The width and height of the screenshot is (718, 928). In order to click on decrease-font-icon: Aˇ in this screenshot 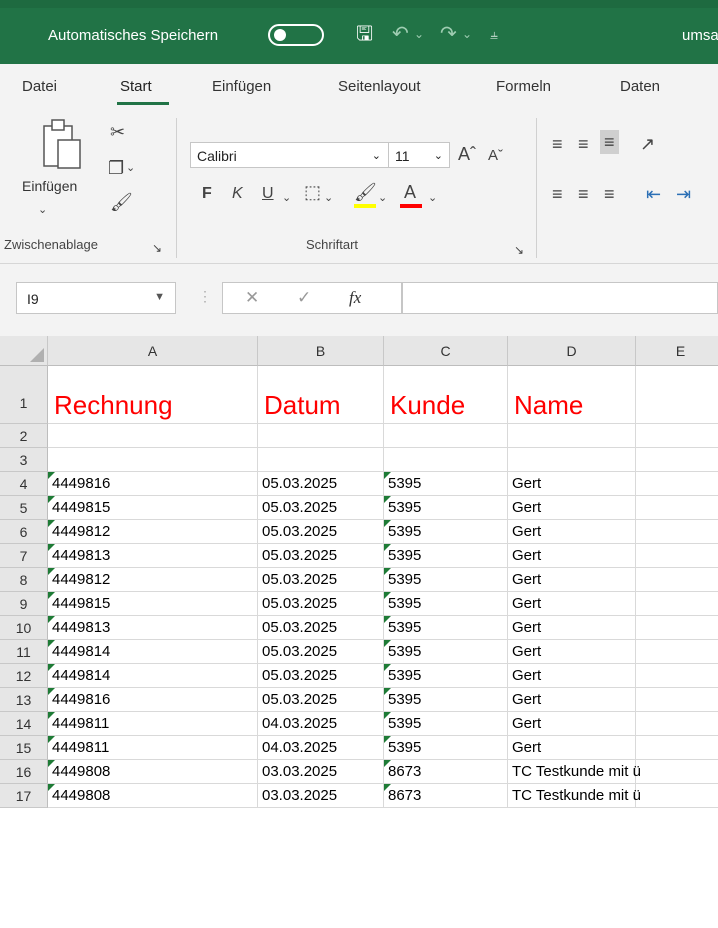, I will do `click(495, 156)`.